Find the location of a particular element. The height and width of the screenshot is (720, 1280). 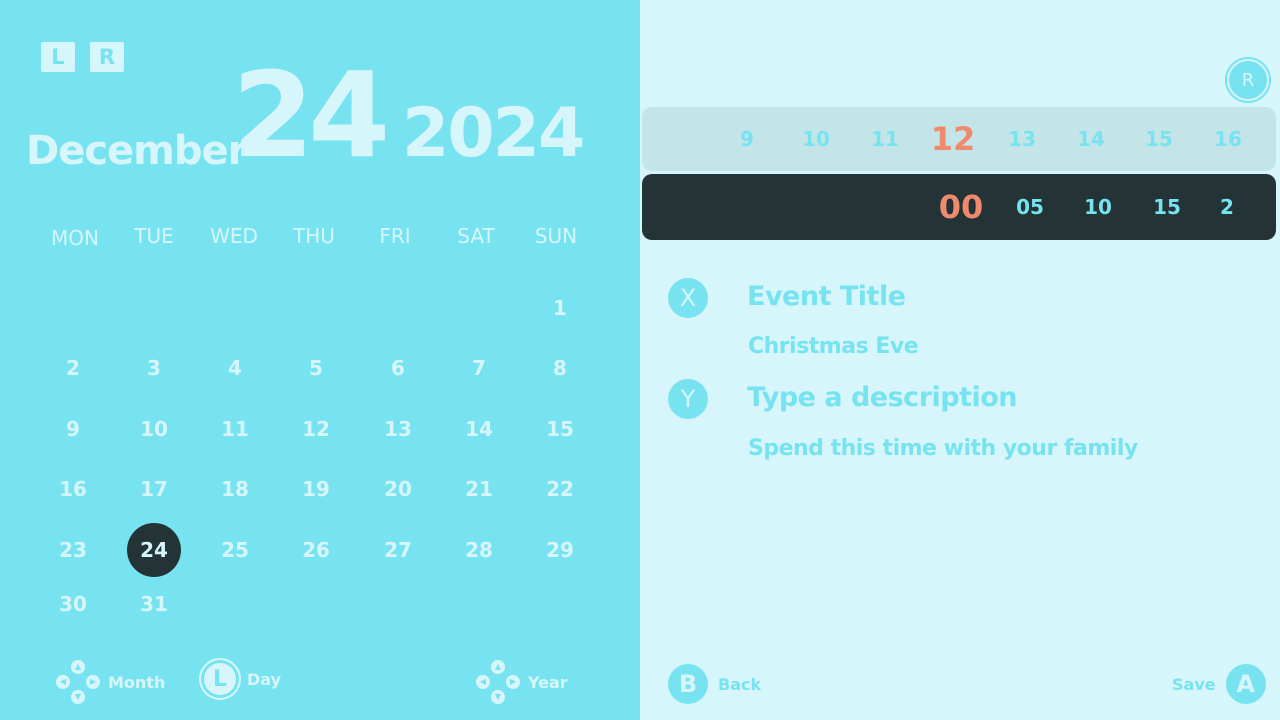

hour-option: 14 is located at coordinates (1091, 139).